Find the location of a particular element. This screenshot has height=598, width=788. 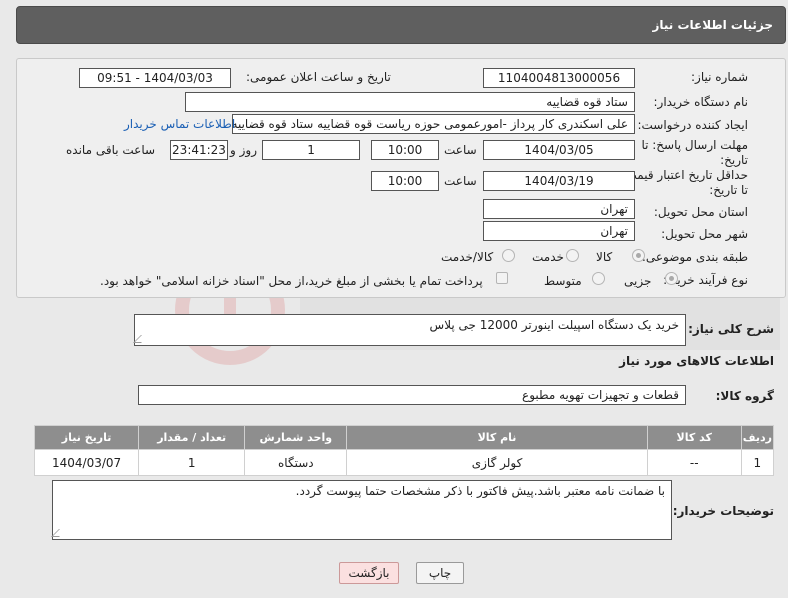

col-unit: واحد شمارش is located at coordinates (296, 437).